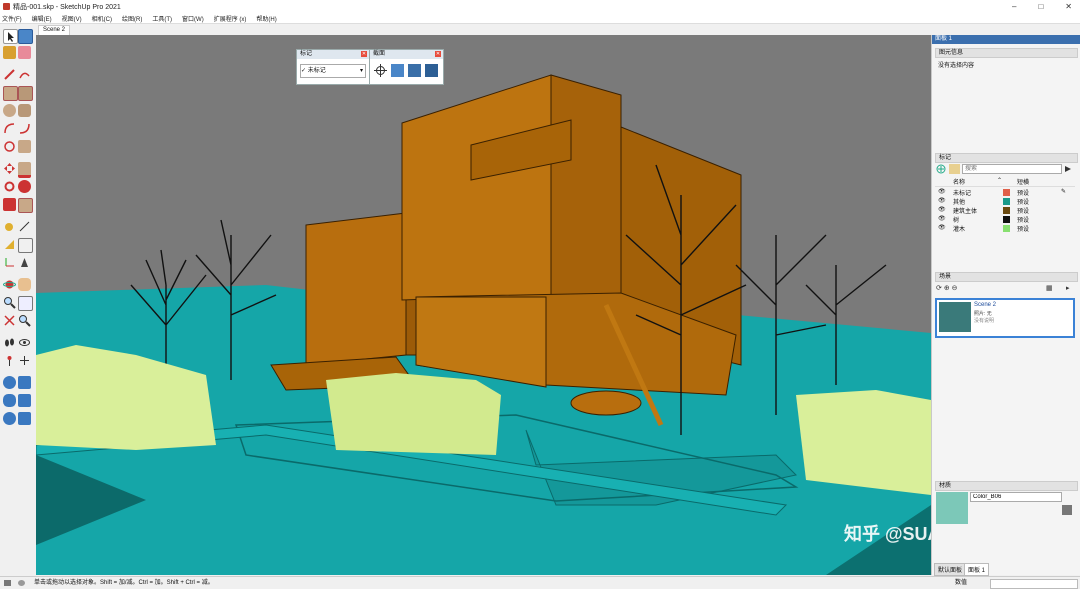 This screenshot has width=1080, height=589. Describe the element at coordinates (24, 400) in the screenshot. I see `stamp-icon` at that location.